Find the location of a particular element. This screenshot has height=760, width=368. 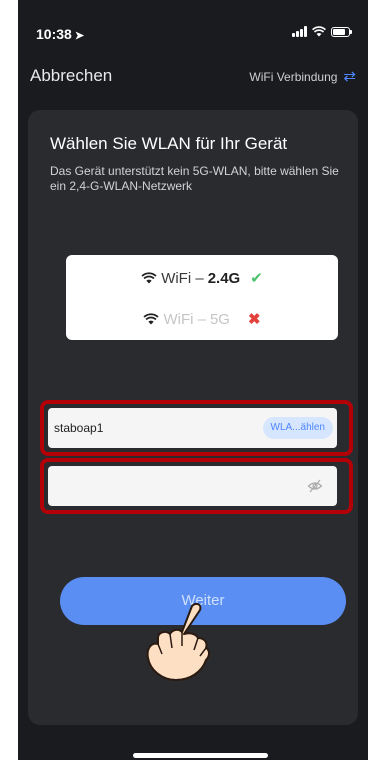

ssid-field: staboap1 WLA...ählen is located at coordinates (192, 428).